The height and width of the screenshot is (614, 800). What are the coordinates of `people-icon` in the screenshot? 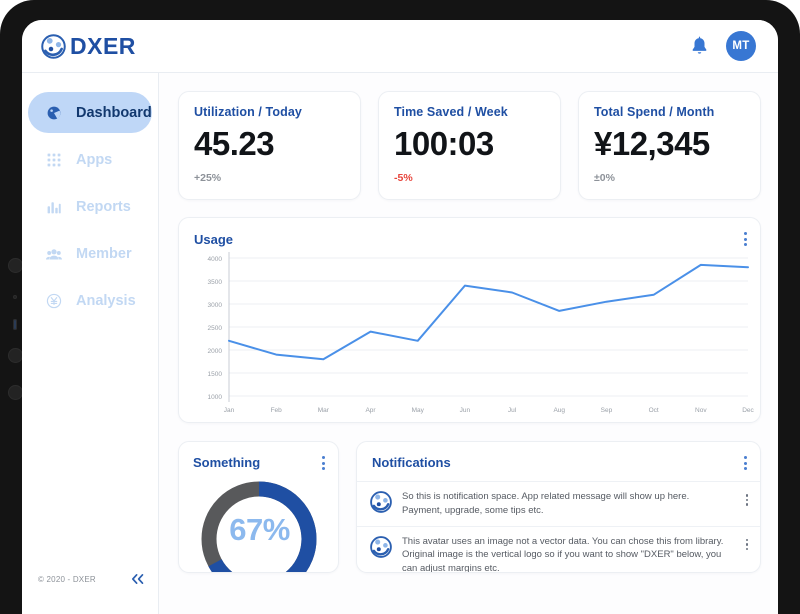 It's located at (54, 253).